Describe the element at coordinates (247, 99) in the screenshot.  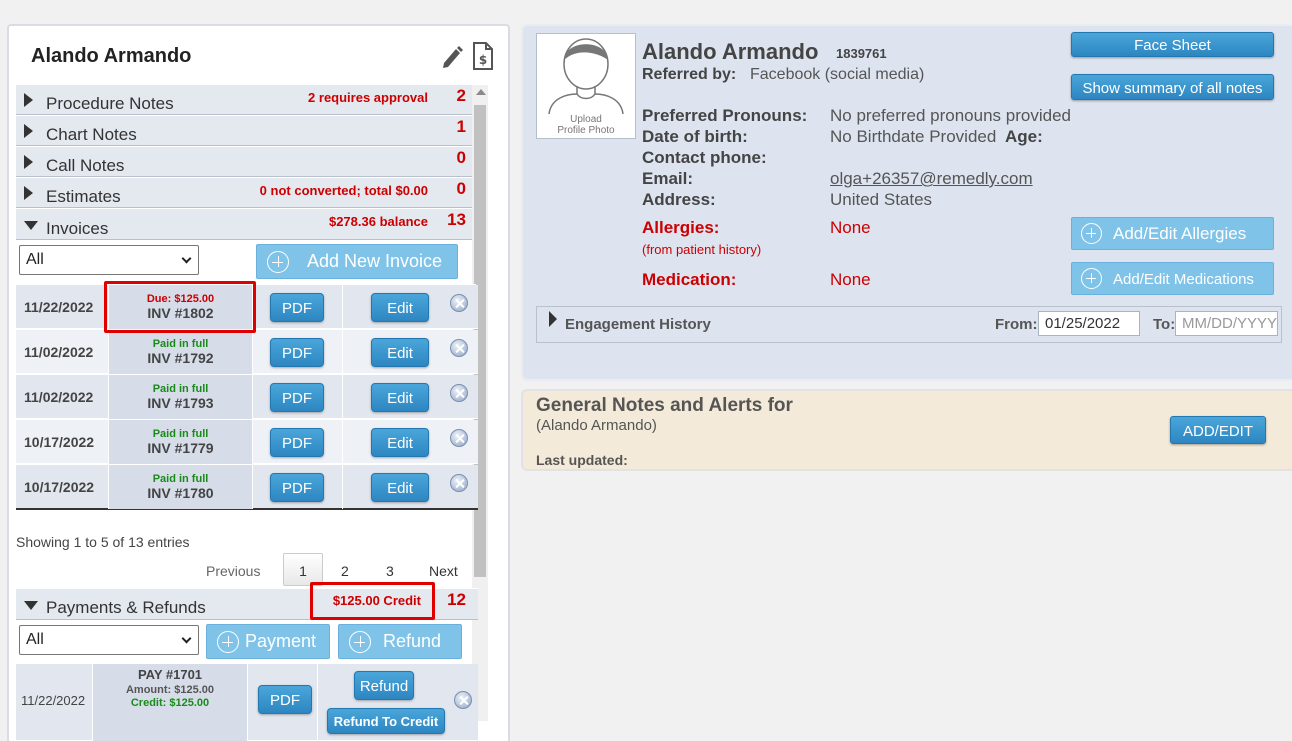
I see `section-procedure-notes: Procedure Notes 2 requires approval 2` at that location.